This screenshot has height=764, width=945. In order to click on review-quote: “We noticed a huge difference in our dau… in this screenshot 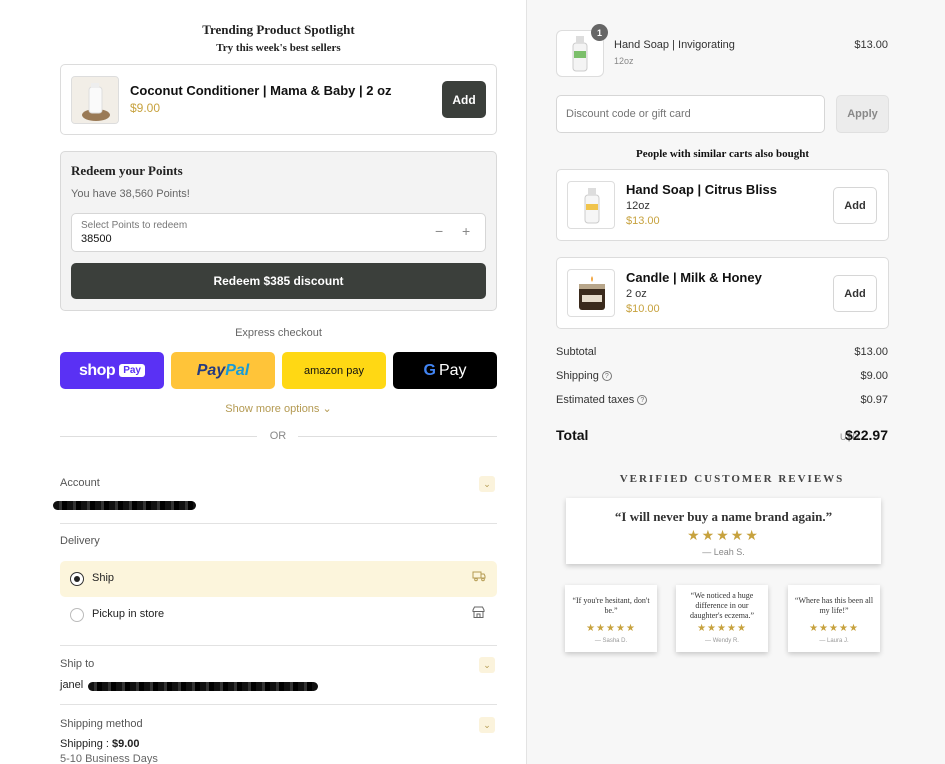, I will do `click(722, 605)`.